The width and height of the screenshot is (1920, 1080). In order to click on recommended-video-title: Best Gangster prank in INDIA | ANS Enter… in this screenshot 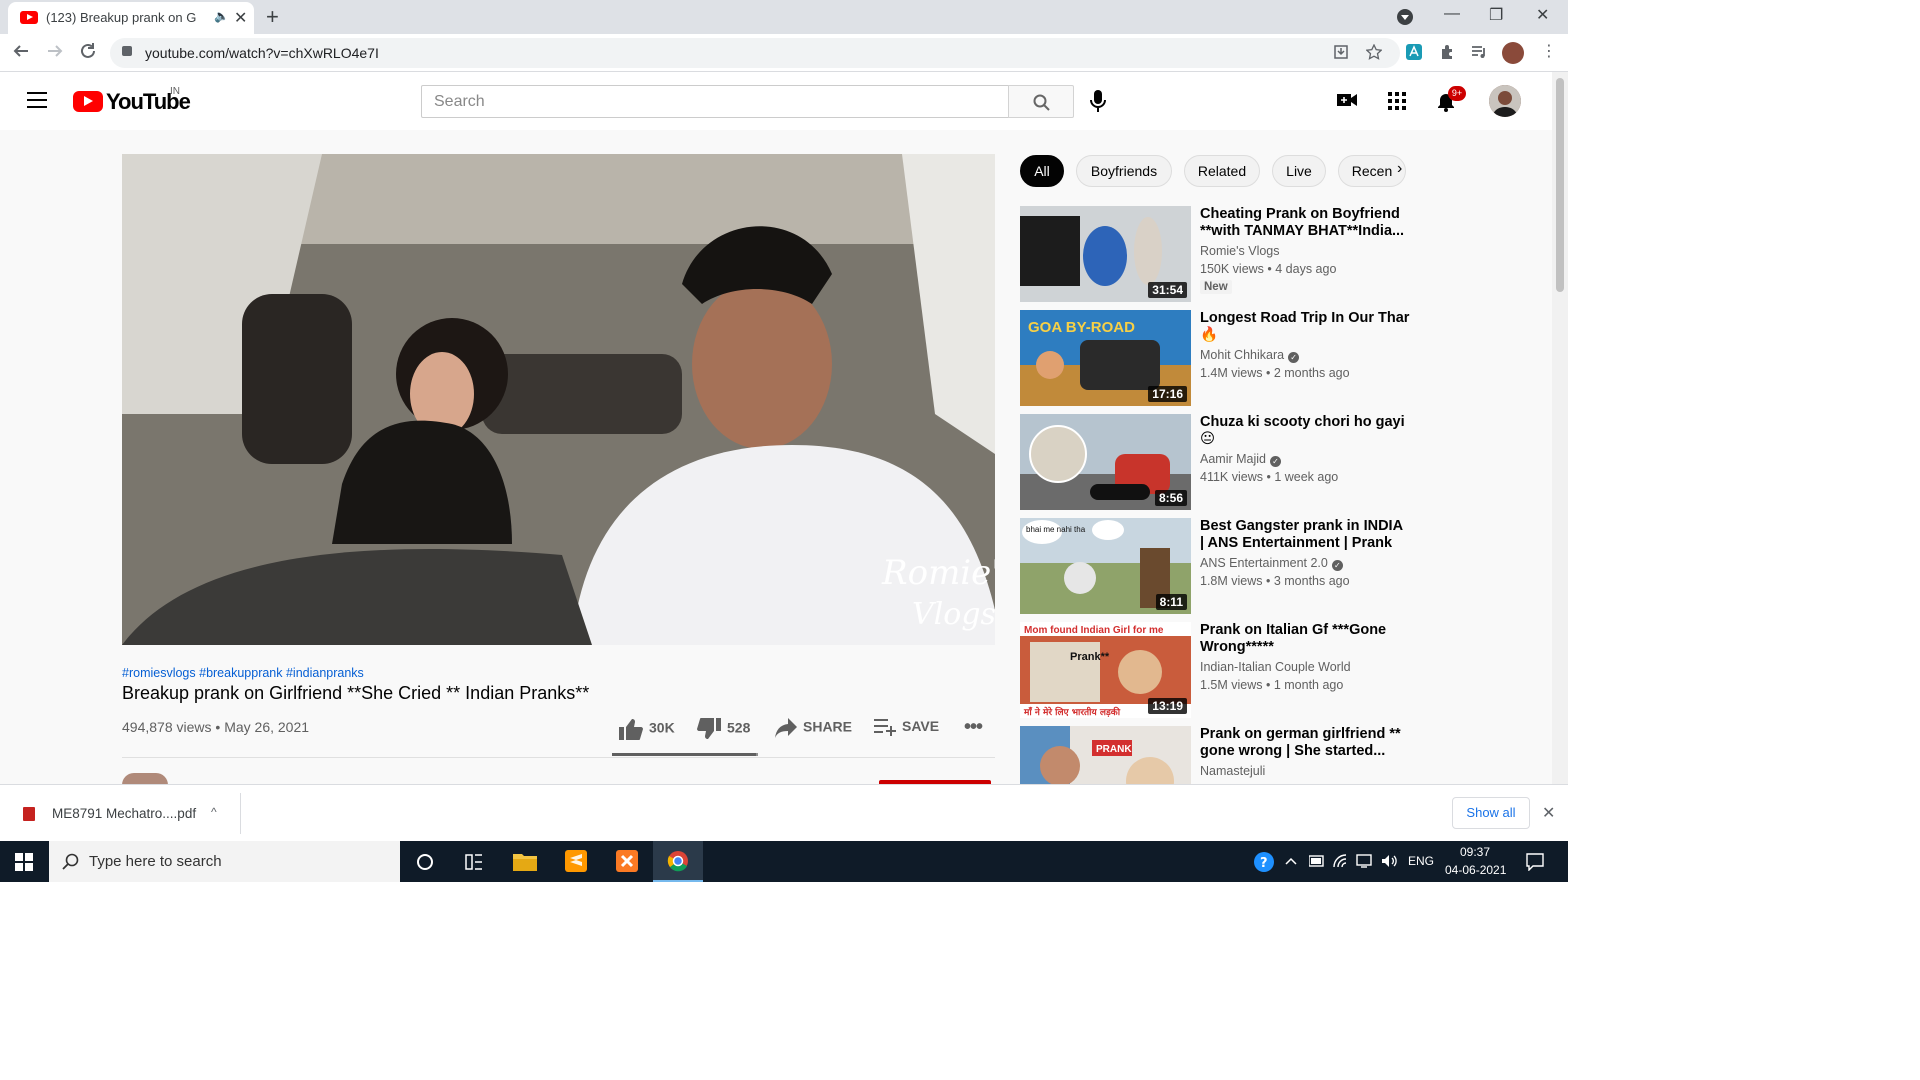, I will do `click(1305, 534)`.